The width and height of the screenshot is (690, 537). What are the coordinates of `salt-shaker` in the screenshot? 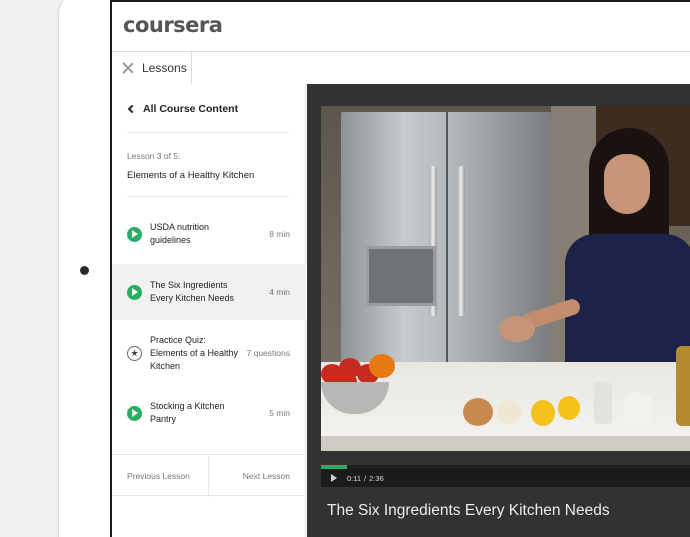 It's located at (603, 403).